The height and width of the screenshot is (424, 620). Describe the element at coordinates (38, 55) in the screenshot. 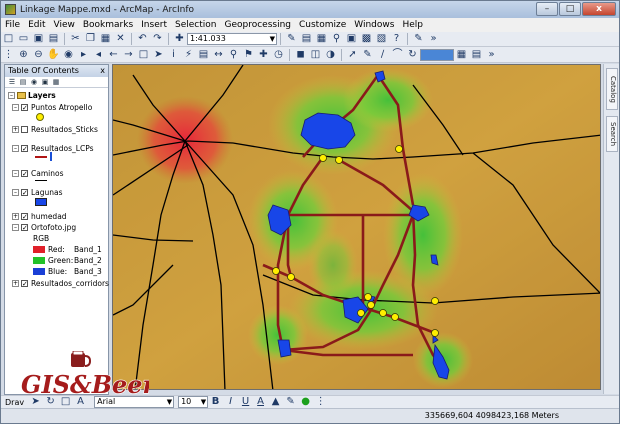

I see `zoom-out-icon: ⊖` at that location.